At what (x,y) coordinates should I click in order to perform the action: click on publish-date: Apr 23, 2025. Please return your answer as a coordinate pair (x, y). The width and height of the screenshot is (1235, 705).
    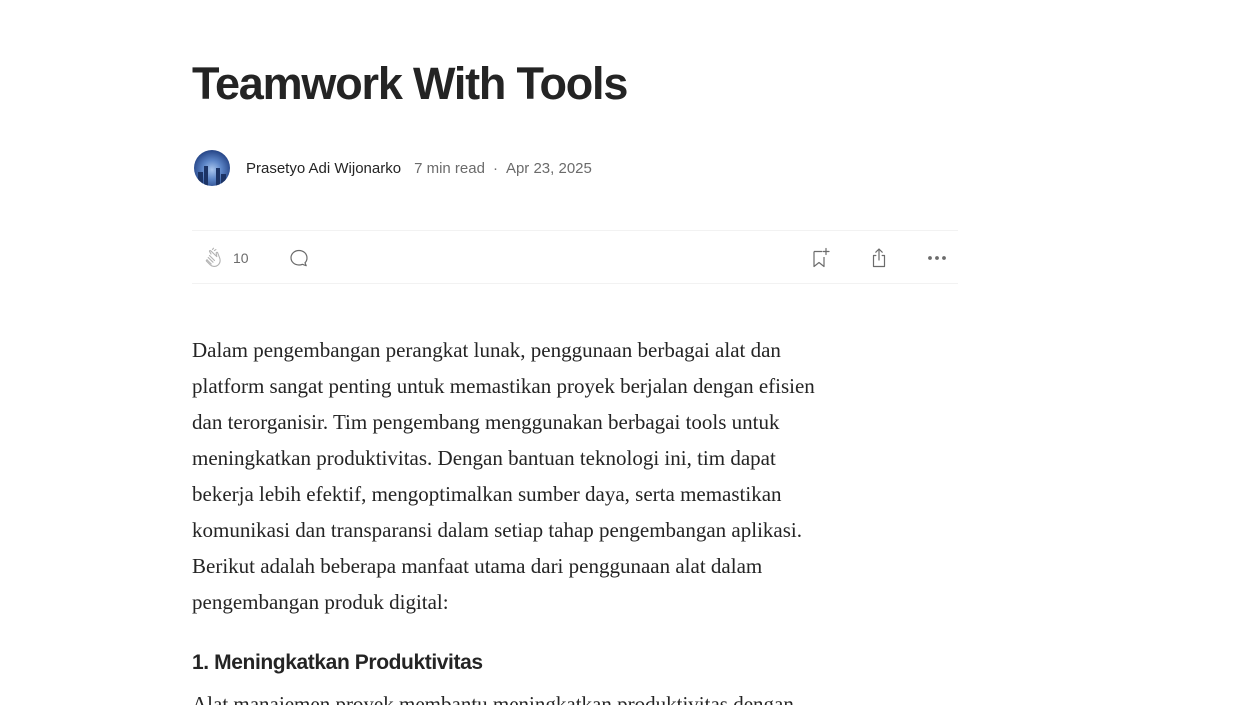
    Looking at the image, I should click on (548, 168).